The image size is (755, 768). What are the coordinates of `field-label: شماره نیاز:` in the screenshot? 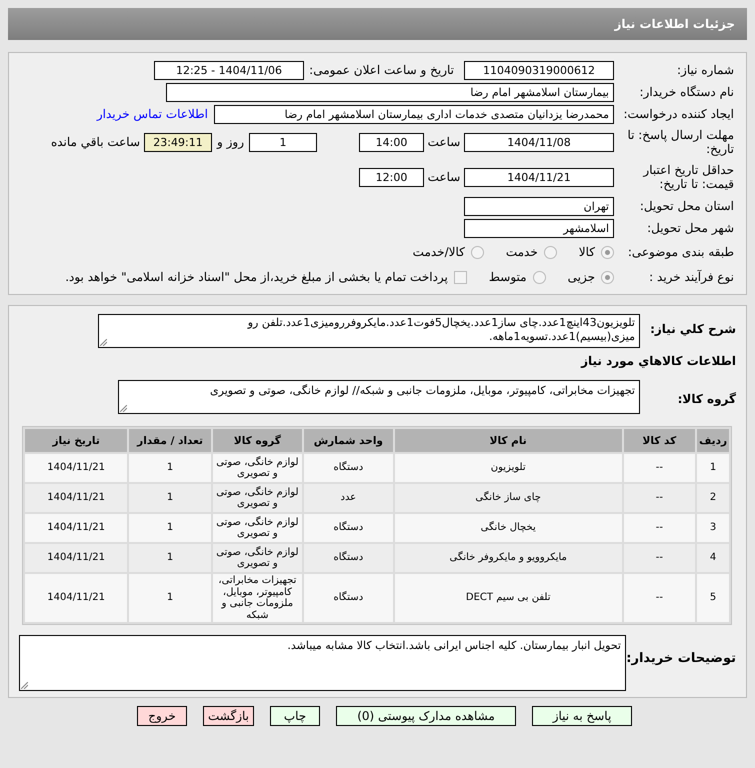 It's located at (705, 70).